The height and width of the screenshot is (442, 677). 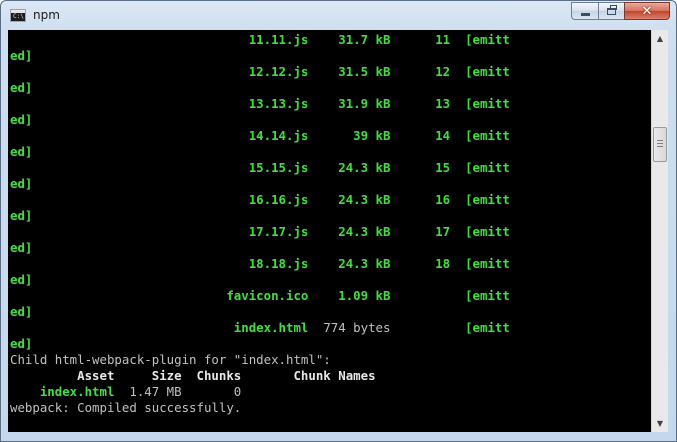 I want to click on console-text: 11.11.js 31.7 kB 11, so click(x=238, y=39).